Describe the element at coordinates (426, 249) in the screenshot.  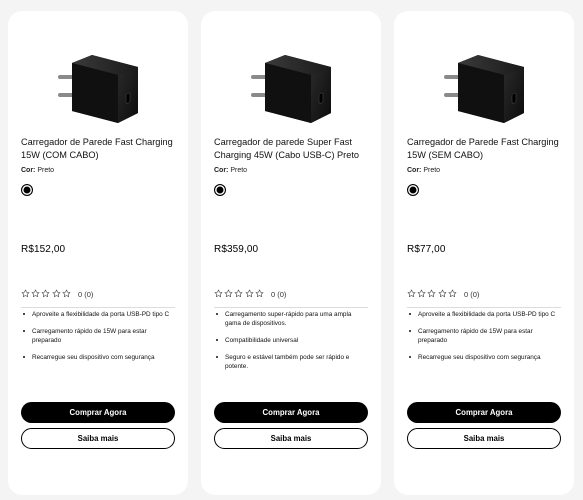
I see `product-price: R$77,00` at that location.